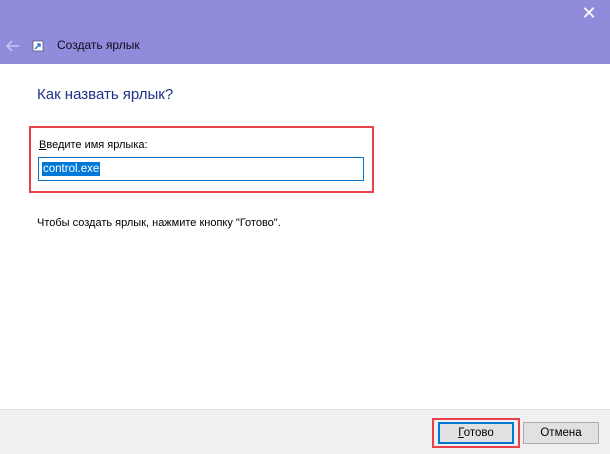 This screenshot has width=610, height=454. I want to click on shortcut-icon, so click(38, 46).